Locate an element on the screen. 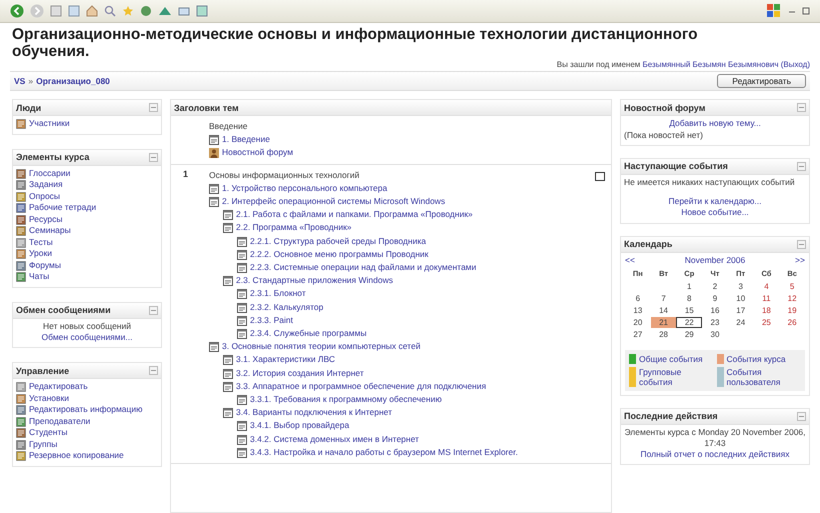  block-link: Редактировать is located at coordinates (87, 386).